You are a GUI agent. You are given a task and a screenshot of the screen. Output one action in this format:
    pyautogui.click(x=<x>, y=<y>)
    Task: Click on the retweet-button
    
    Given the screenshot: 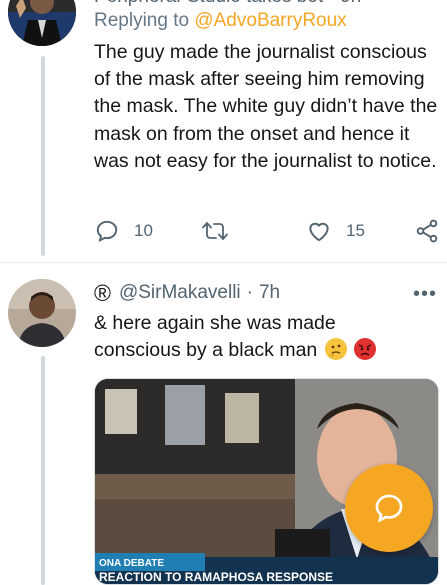 What is the action you would take?
    pyautogui.click(x=215, y=231)
    